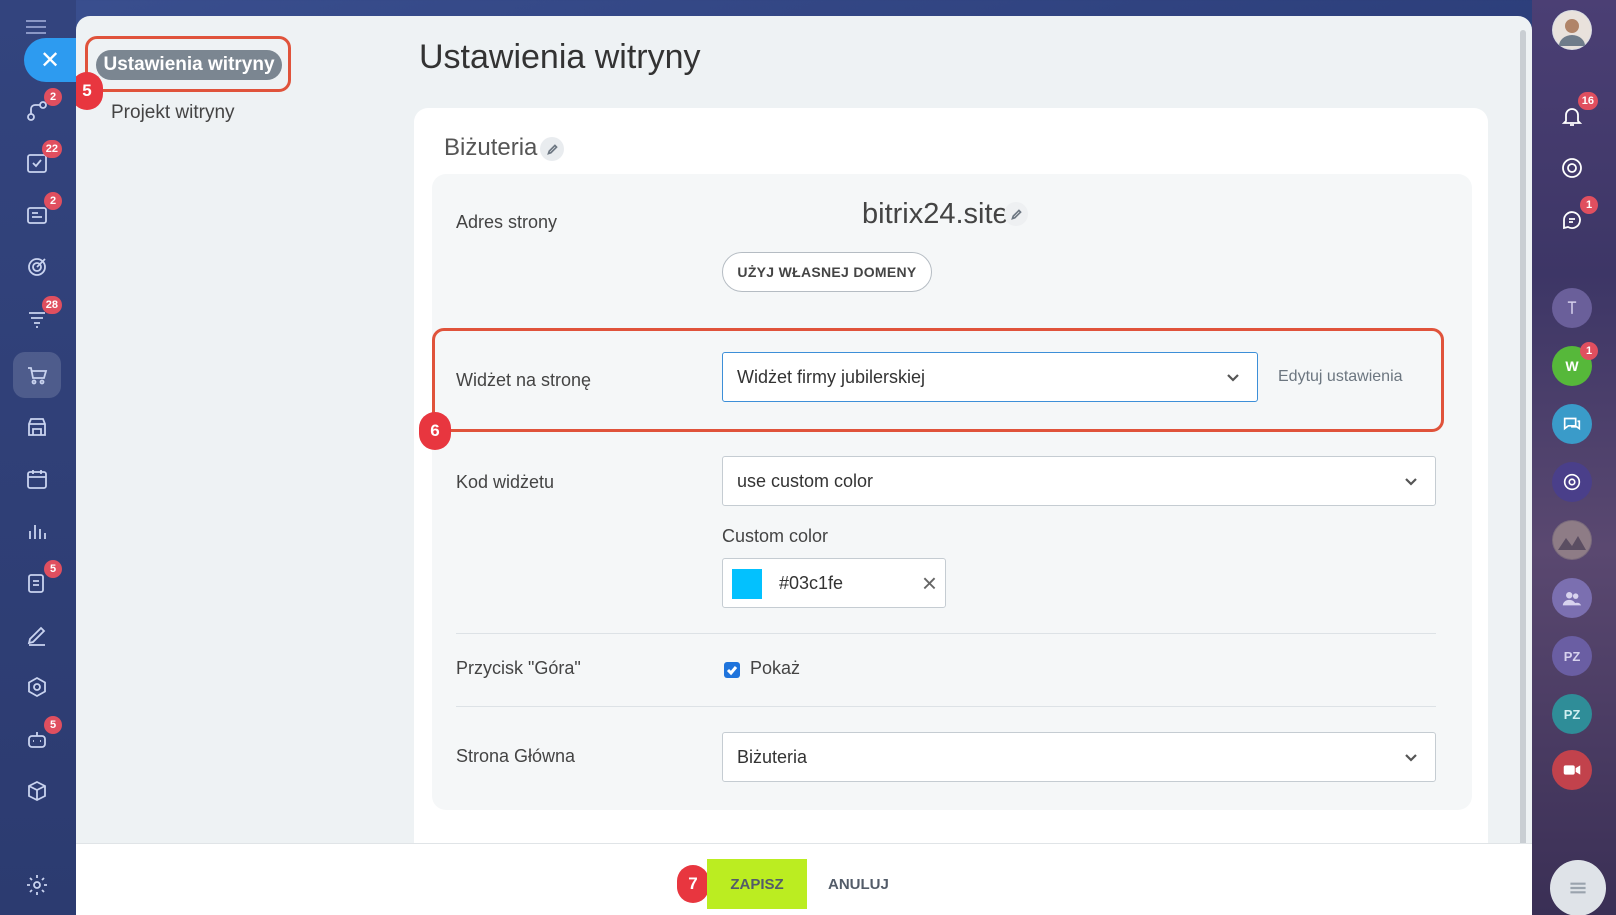 The width and height of the screenshot is (1616, 915). I want to click on pipelines-icon: 2, so click(41, 108).